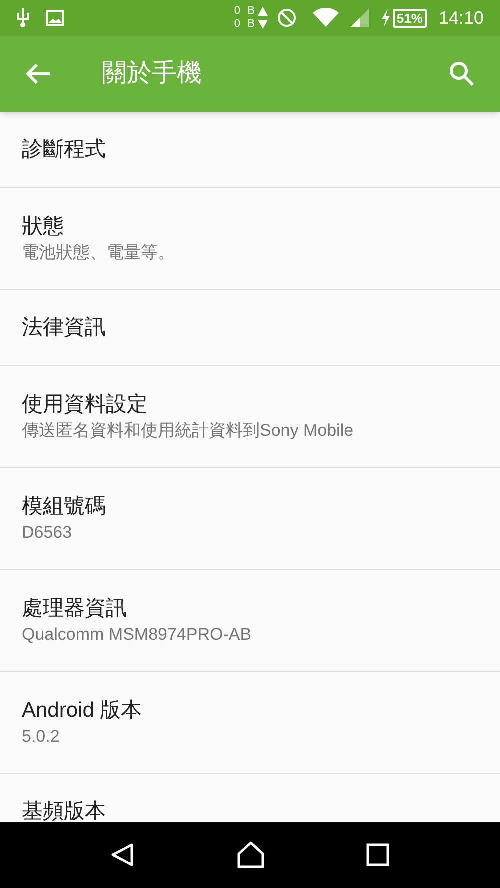  Describe the element at coordinates (250, 519) in the screenshot. I see `settings-item: 模組號碼 D6563` at that location.